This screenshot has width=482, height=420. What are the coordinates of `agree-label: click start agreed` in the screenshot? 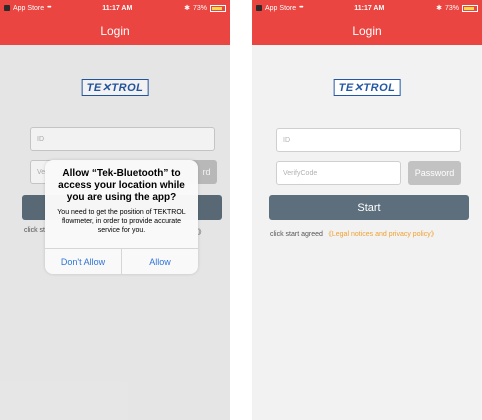 It's located at (296, 234).